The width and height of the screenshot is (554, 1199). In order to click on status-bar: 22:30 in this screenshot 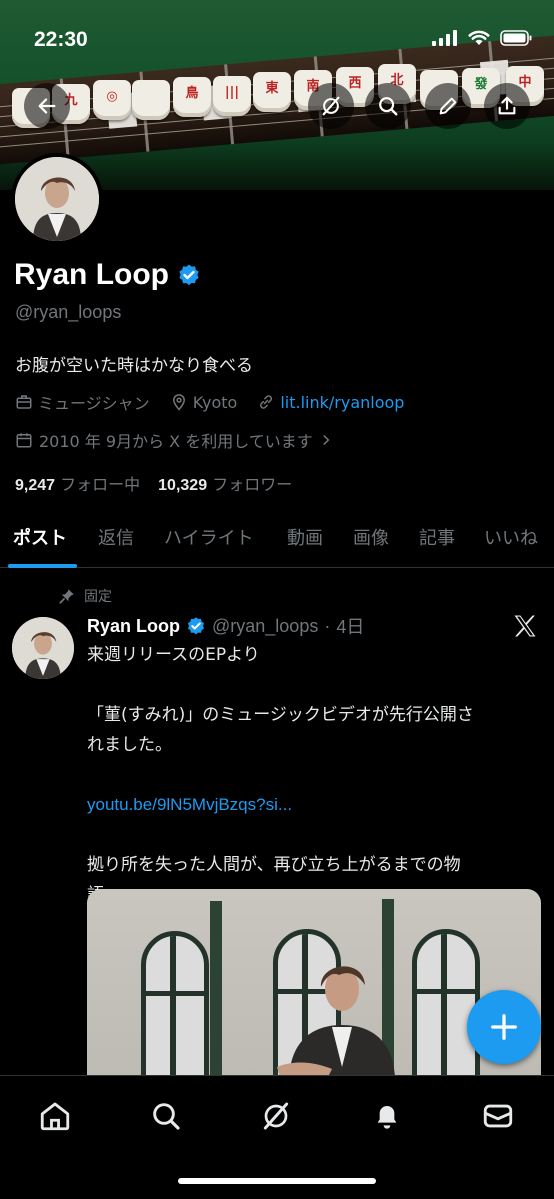, I will do `click(277, 30)`.